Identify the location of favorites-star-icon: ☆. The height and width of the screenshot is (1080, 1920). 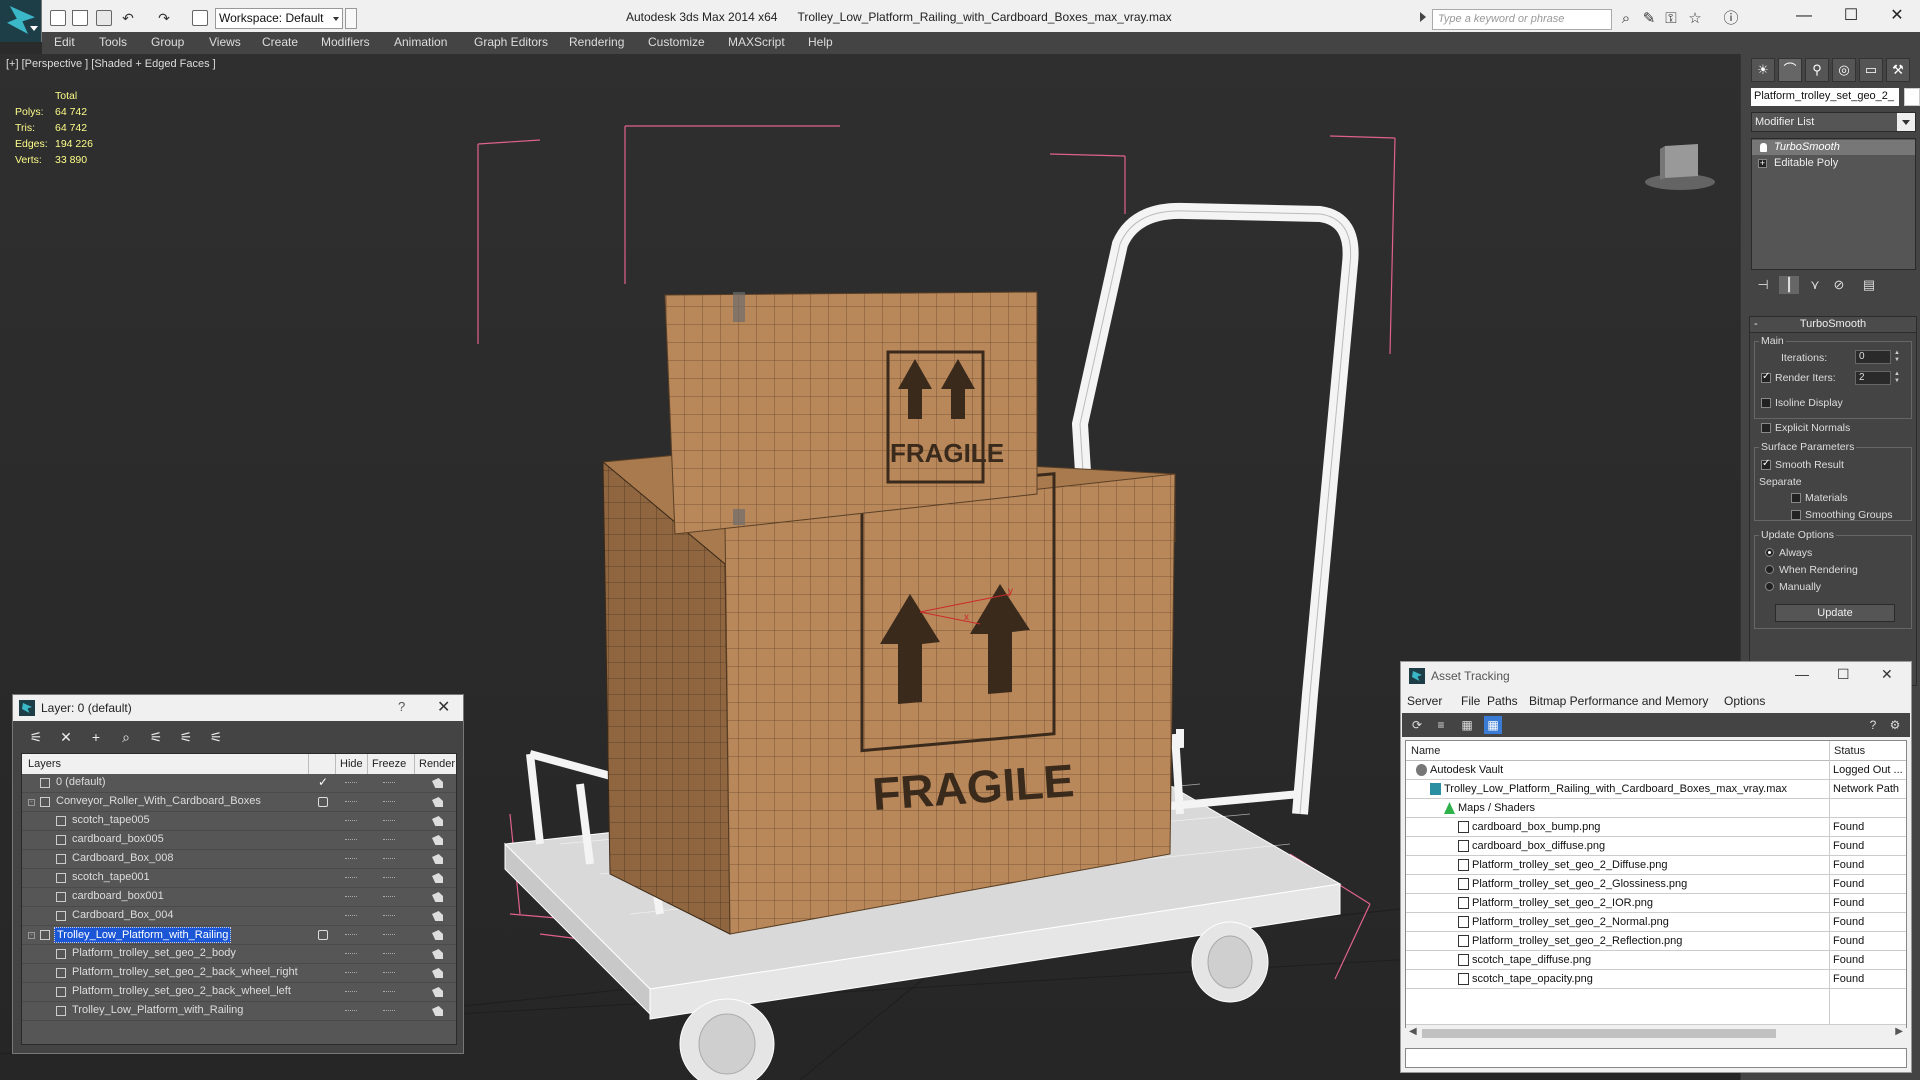
(1695, 19).